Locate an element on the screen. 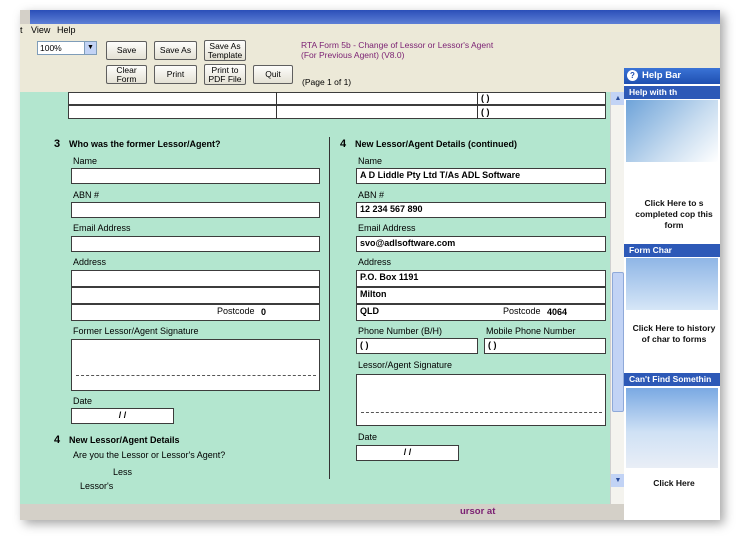 The height and width of the screenshot is (550, 744). clear-form-button: Clear Form is located at coordinates (126, 74).